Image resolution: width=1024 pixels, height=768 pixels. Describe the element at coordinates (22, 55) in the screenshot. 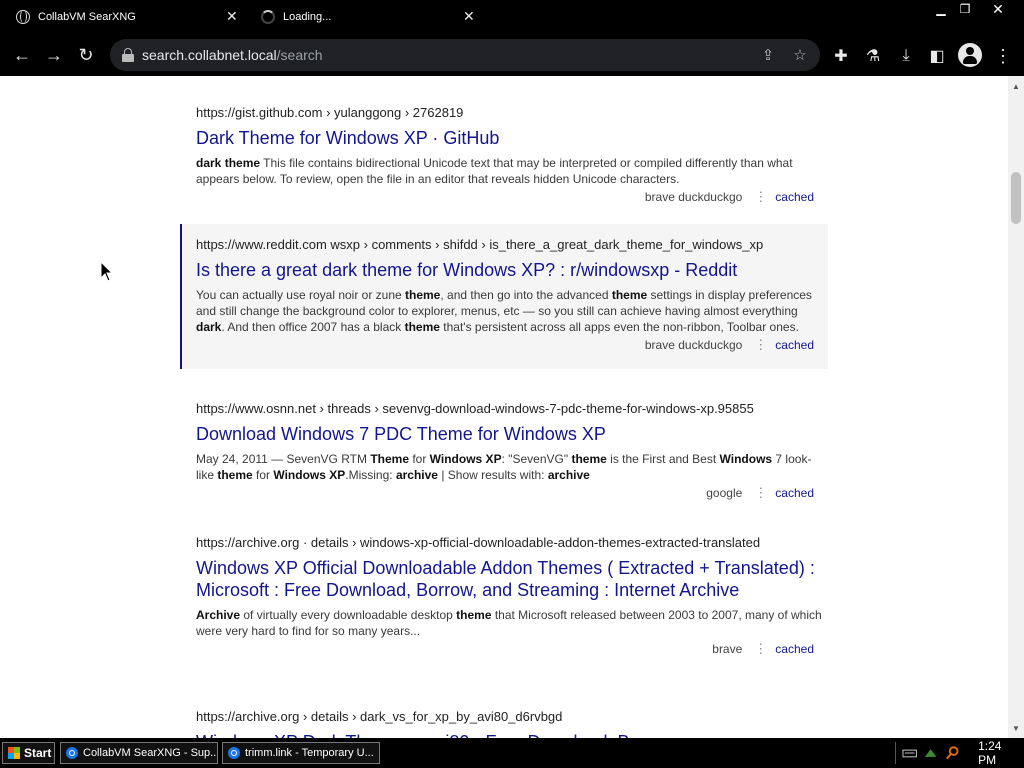

I see `back-arrow-icon: ←` at that location.